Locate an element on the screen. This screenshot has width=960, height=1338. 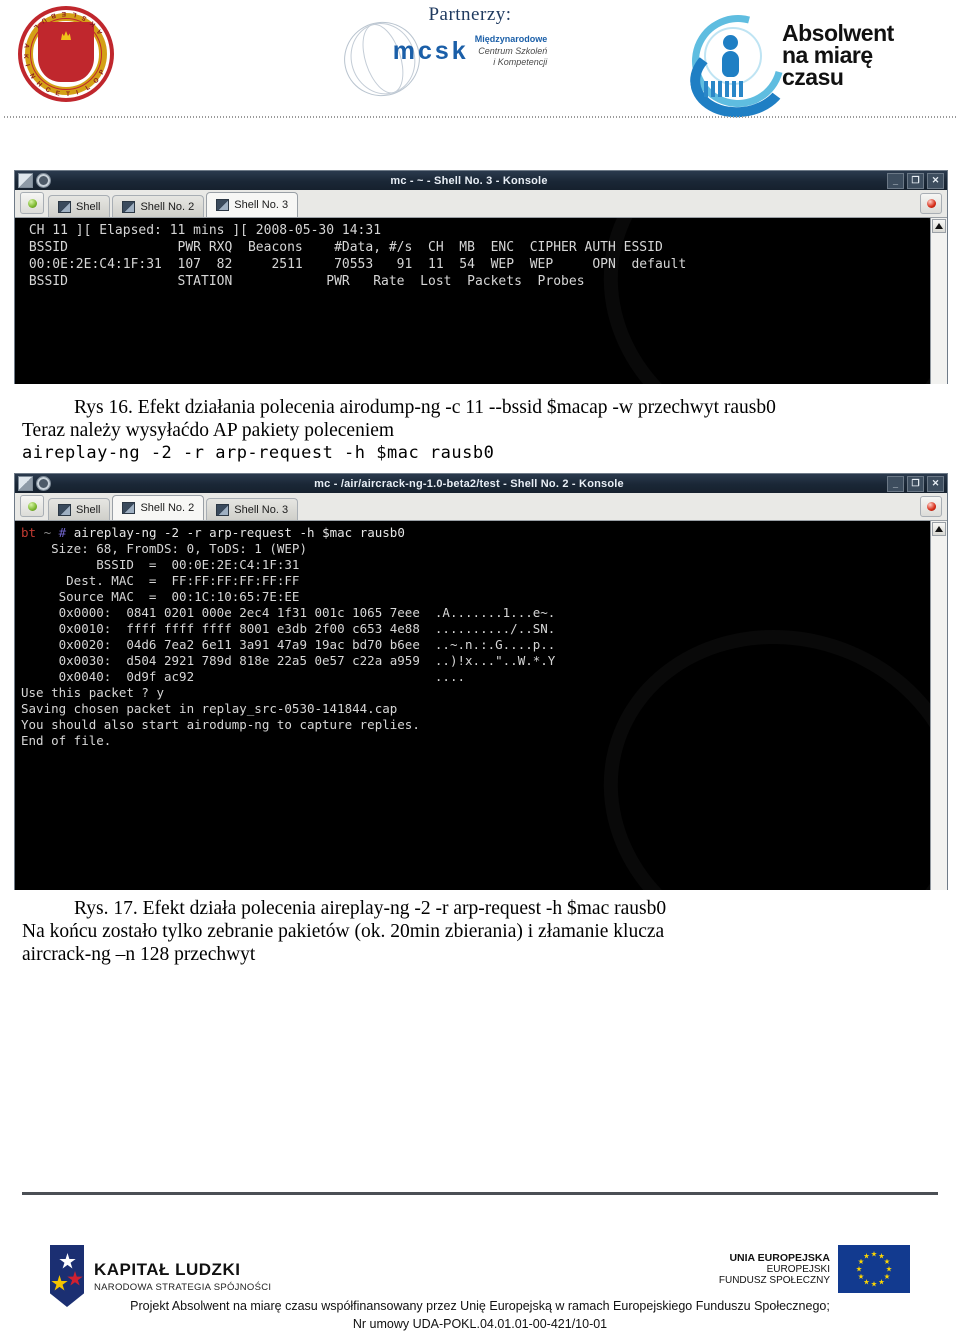
mcsk-subtitle-line3: i Kompetencji is located at coordinates (520, 62).